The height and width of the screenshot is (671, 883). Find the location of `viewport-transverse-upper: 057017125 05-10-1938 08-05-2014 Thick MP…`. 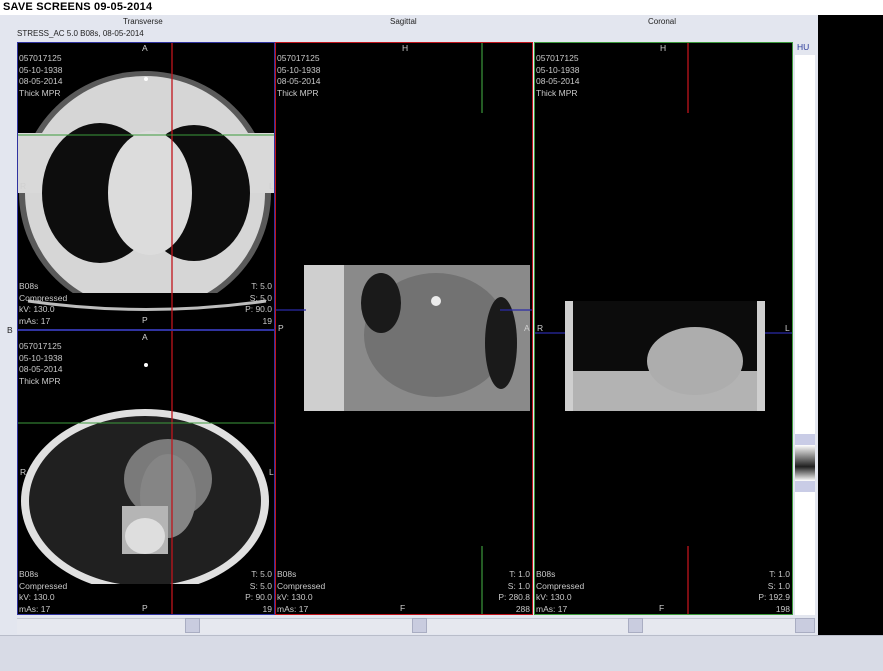

viewport-transverse-upper: 057017125 05-10-1938 08-05-2014 Thick MP… is located at coordinates (146, 186).